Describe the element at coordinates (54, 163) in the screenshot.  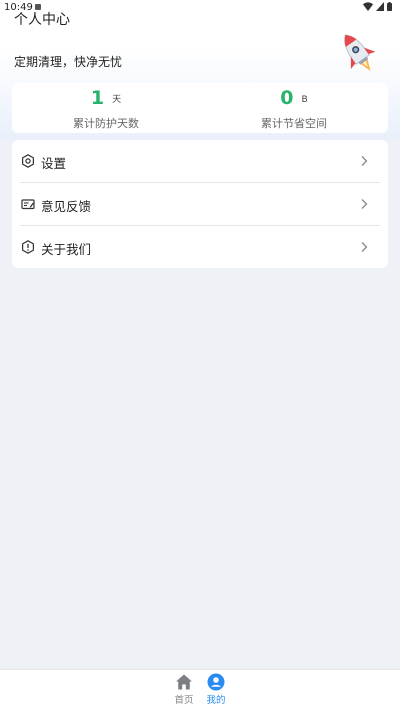
I see `menu-label-settings: 设置` at that location.